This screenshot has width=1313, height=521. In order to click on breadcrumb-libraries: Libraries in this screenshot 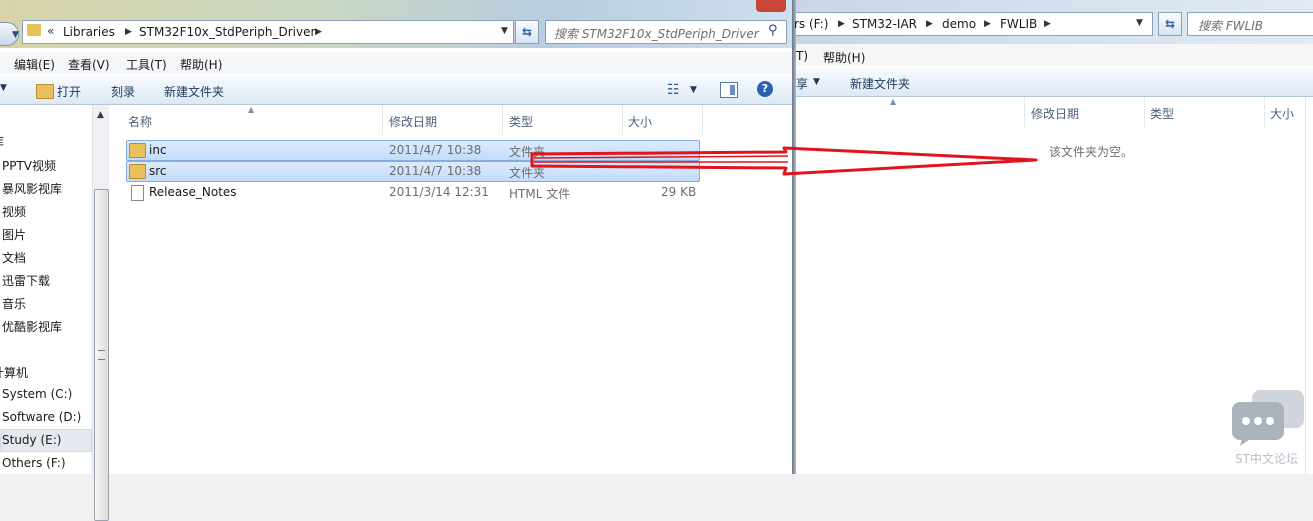, I will do `click(89, 32)`.